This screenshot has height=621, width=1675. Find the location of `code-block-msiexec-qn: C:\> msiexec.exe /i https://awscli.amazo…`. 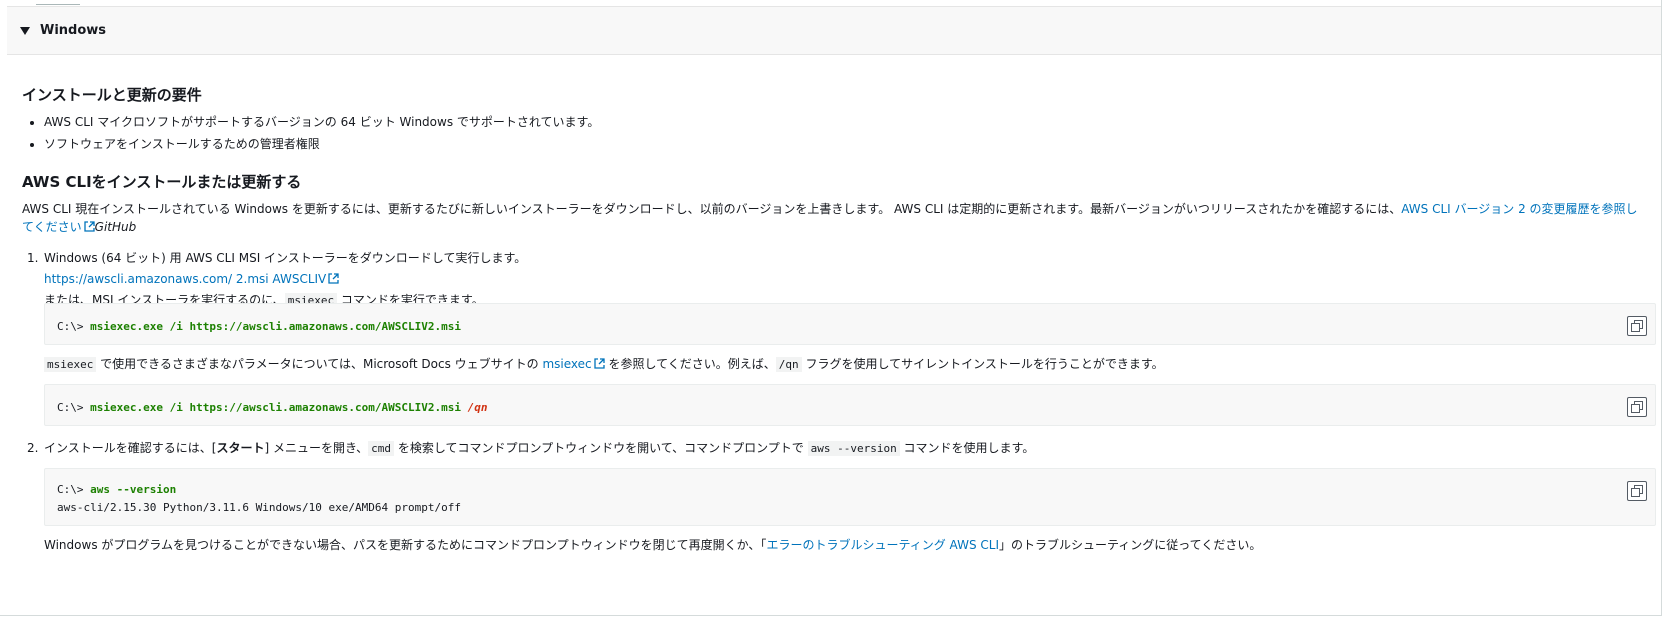

code-block-msiexec-qn: C:\> msiexec.exe /i https://awscli.amazo… is located at coordinates (850, 405).